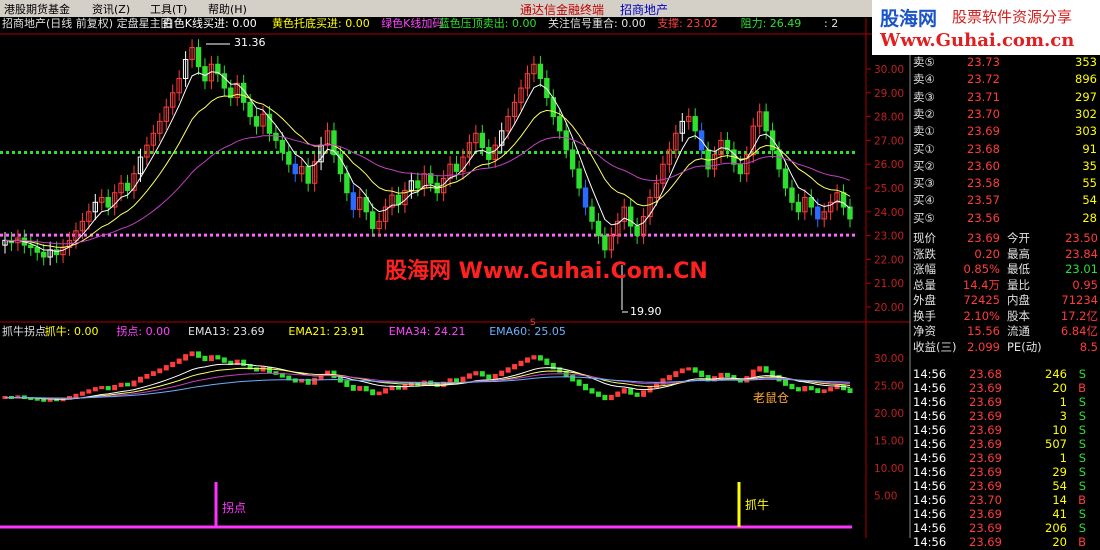 The height and width of the screenshot is (550, 1100). Describe the element at coordinates (1056, 444) in the screenshot. I see `tick-volume: 507` at that location.